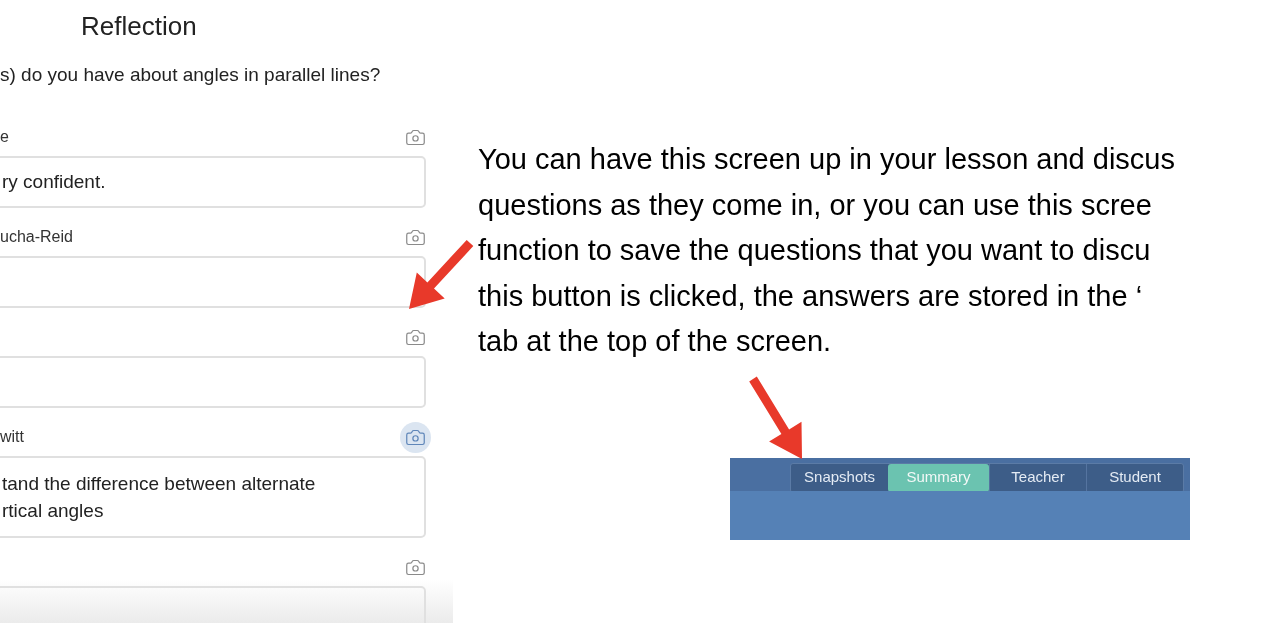 This screenshot has height=638, width=1280. What do you see at coordinates (441, 274) in the screenshot?
I see `annotation-arrow` at bounding box center [441, 274].